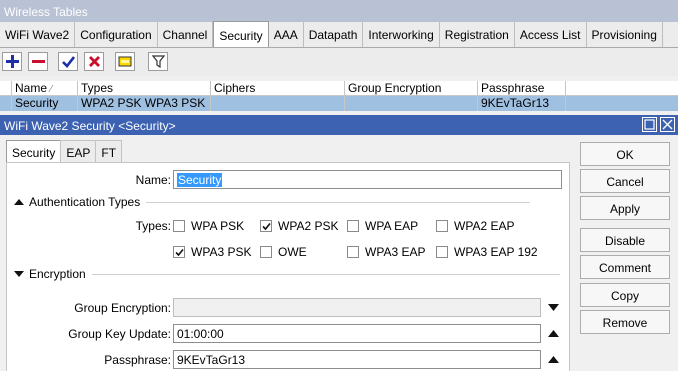 The image size is (678, 371). What do you see at coordinates (286, 274) in the screenshot?
I see `encryption-section: Encryption` at bounding box center [286, 274].